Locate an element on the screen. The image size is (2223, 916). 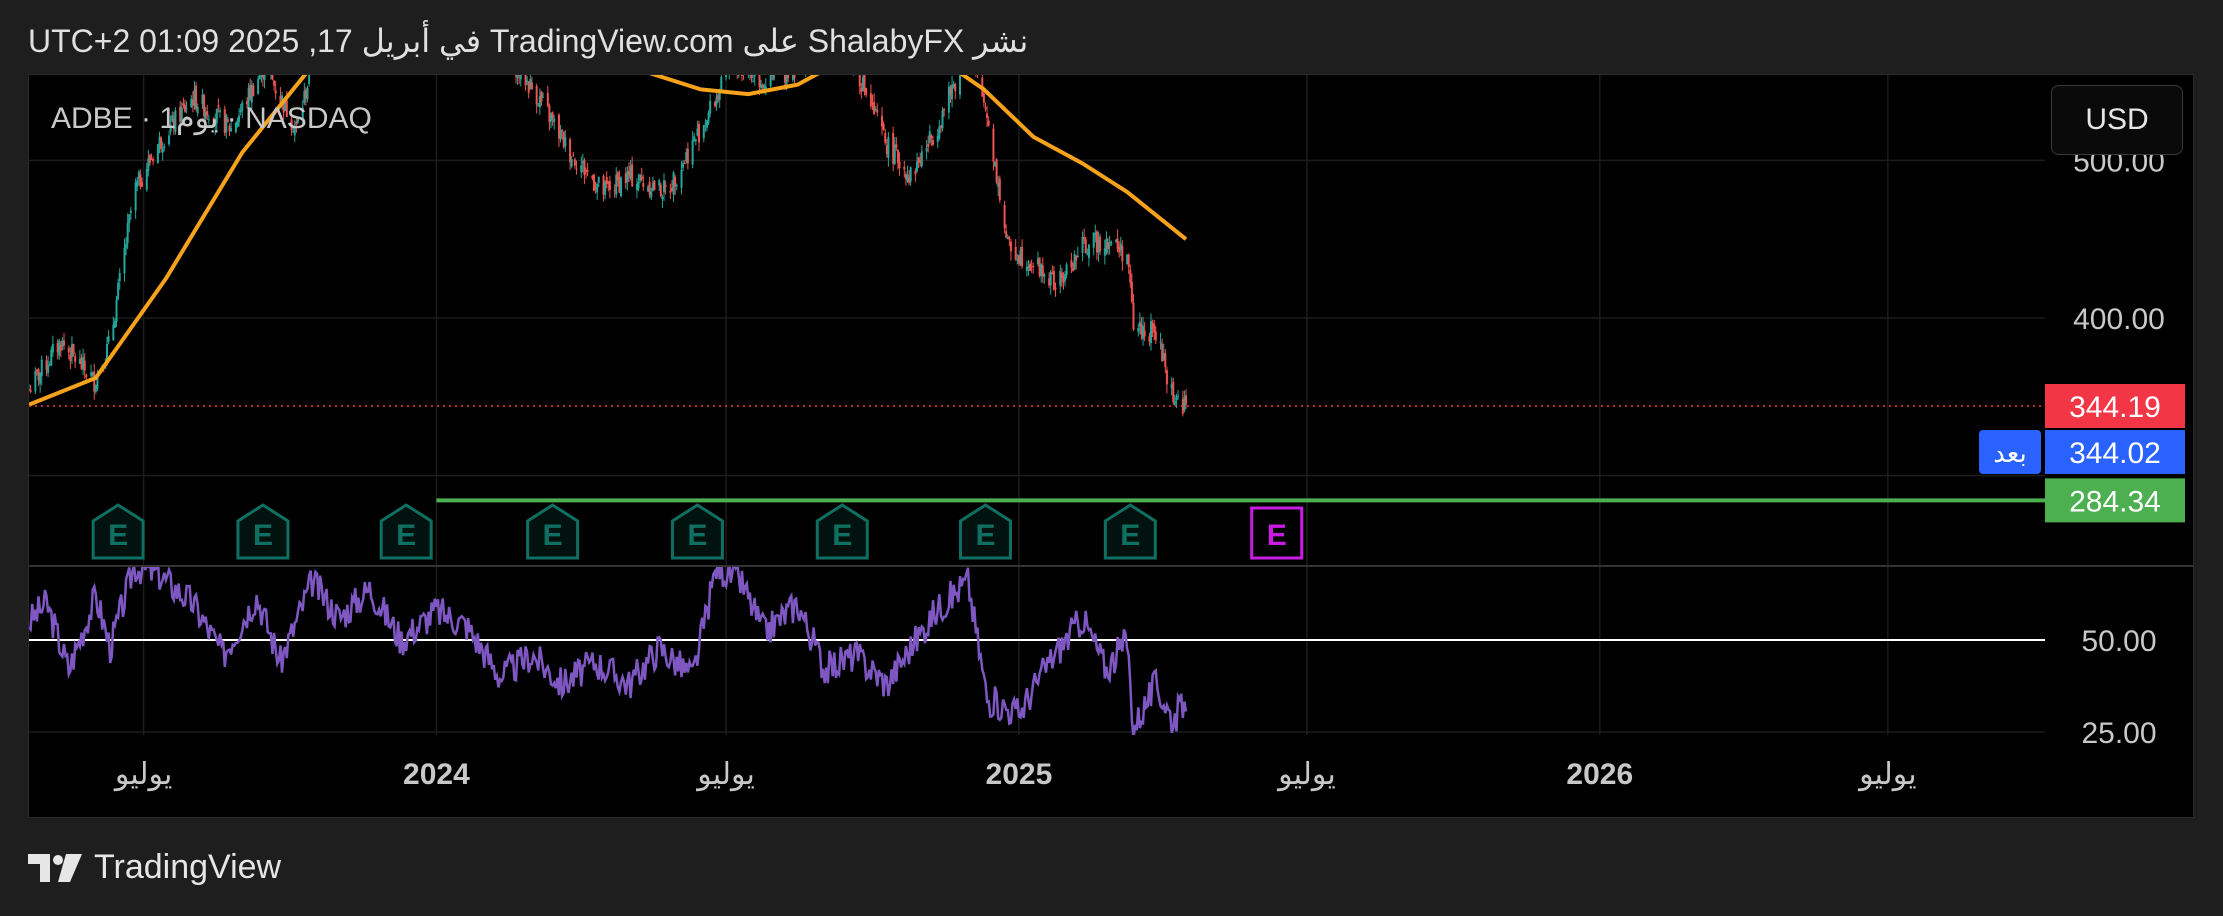
rsi-tick-label: 25.00 is located at coordinates (2118, 733).